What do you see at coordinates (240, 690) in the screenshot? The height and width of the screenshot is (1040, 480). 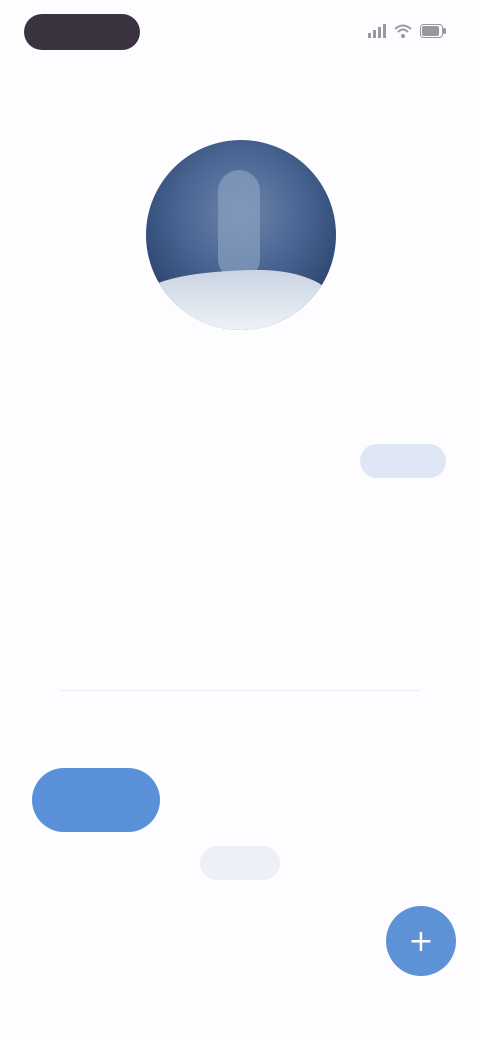 I see `divider` at bounding box center [240, 690].